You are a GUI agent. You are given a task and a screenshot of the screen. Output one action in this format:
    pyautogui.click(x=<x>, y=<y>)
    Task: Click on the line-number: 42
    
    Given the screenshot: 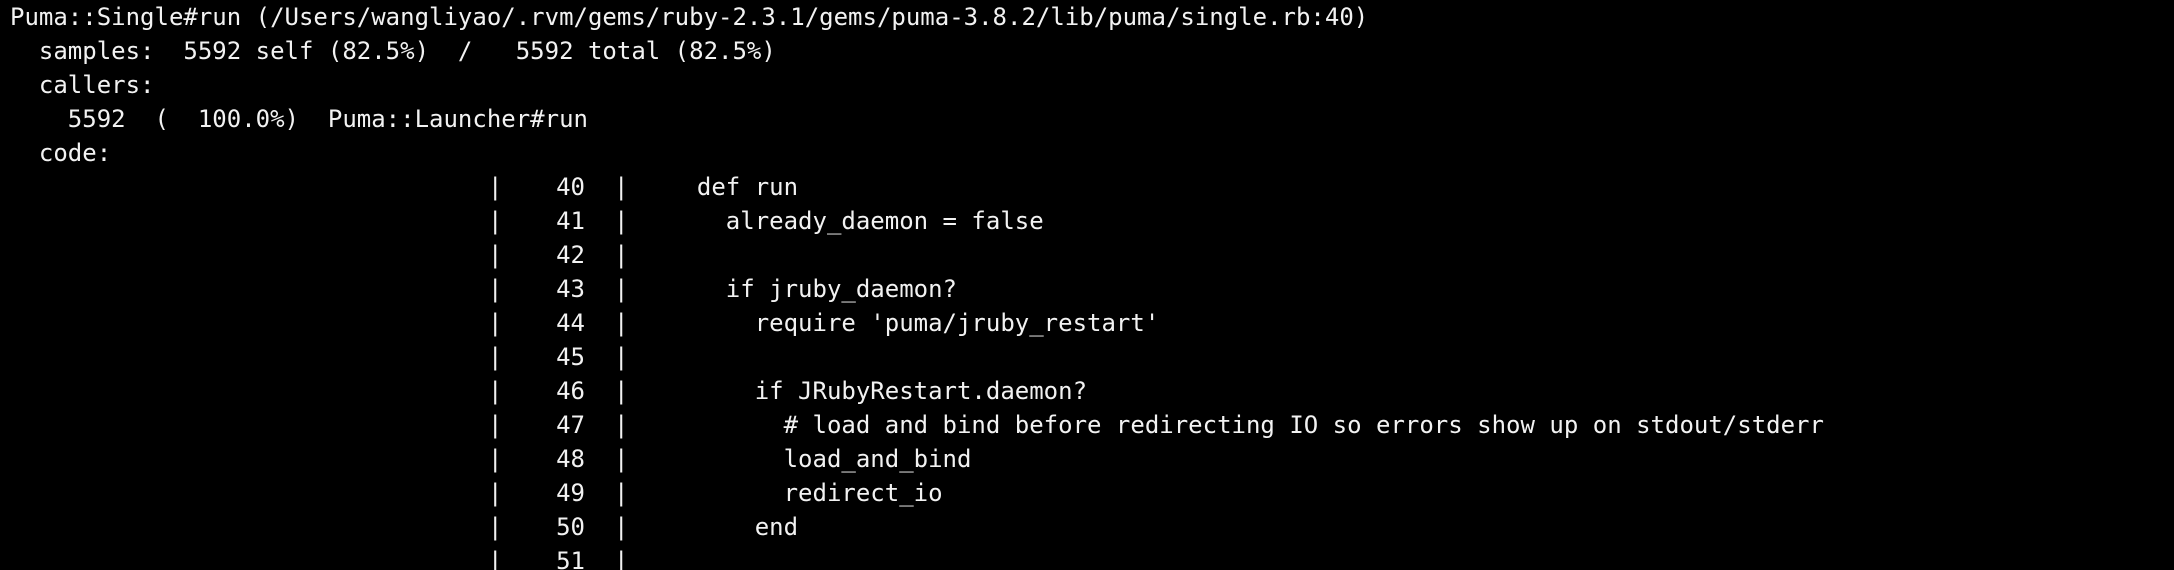 What is the action you would take?
    pyautogui.click(x=570, y=255)
    